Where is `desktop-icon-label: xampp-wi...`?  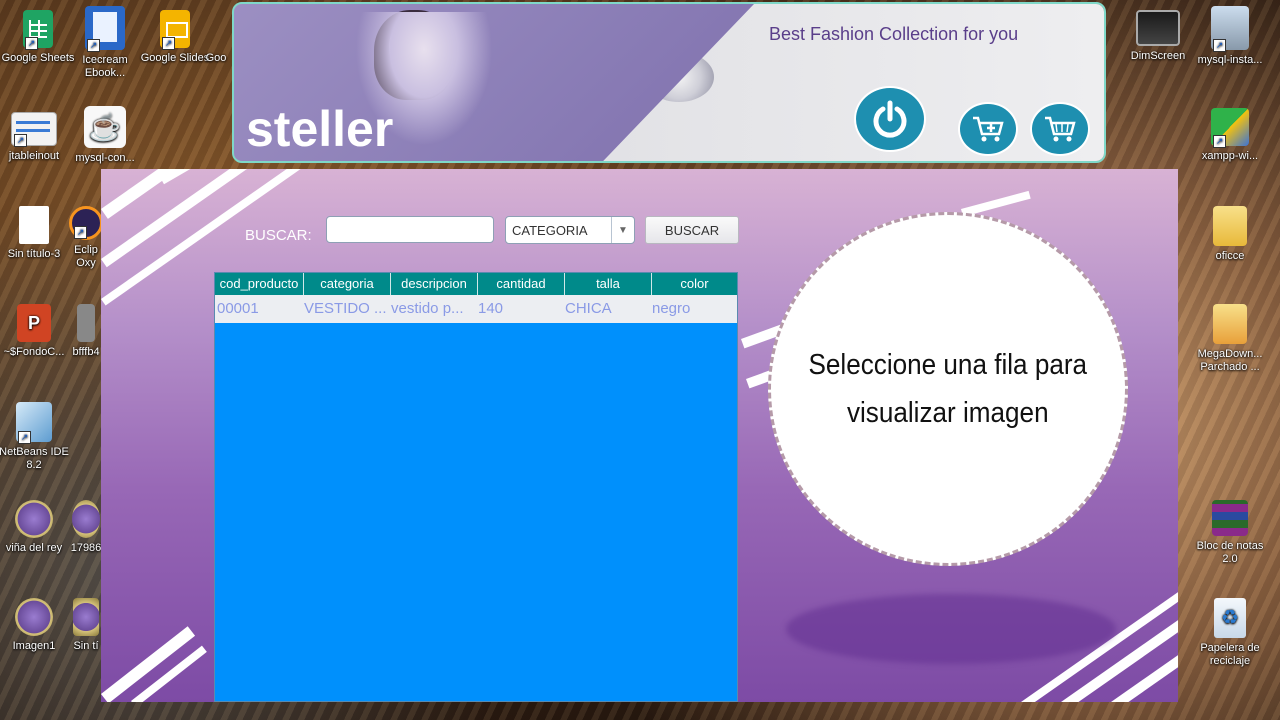 desktop-icon-label: xampp-wi... is located at coordinates (1230, 156).